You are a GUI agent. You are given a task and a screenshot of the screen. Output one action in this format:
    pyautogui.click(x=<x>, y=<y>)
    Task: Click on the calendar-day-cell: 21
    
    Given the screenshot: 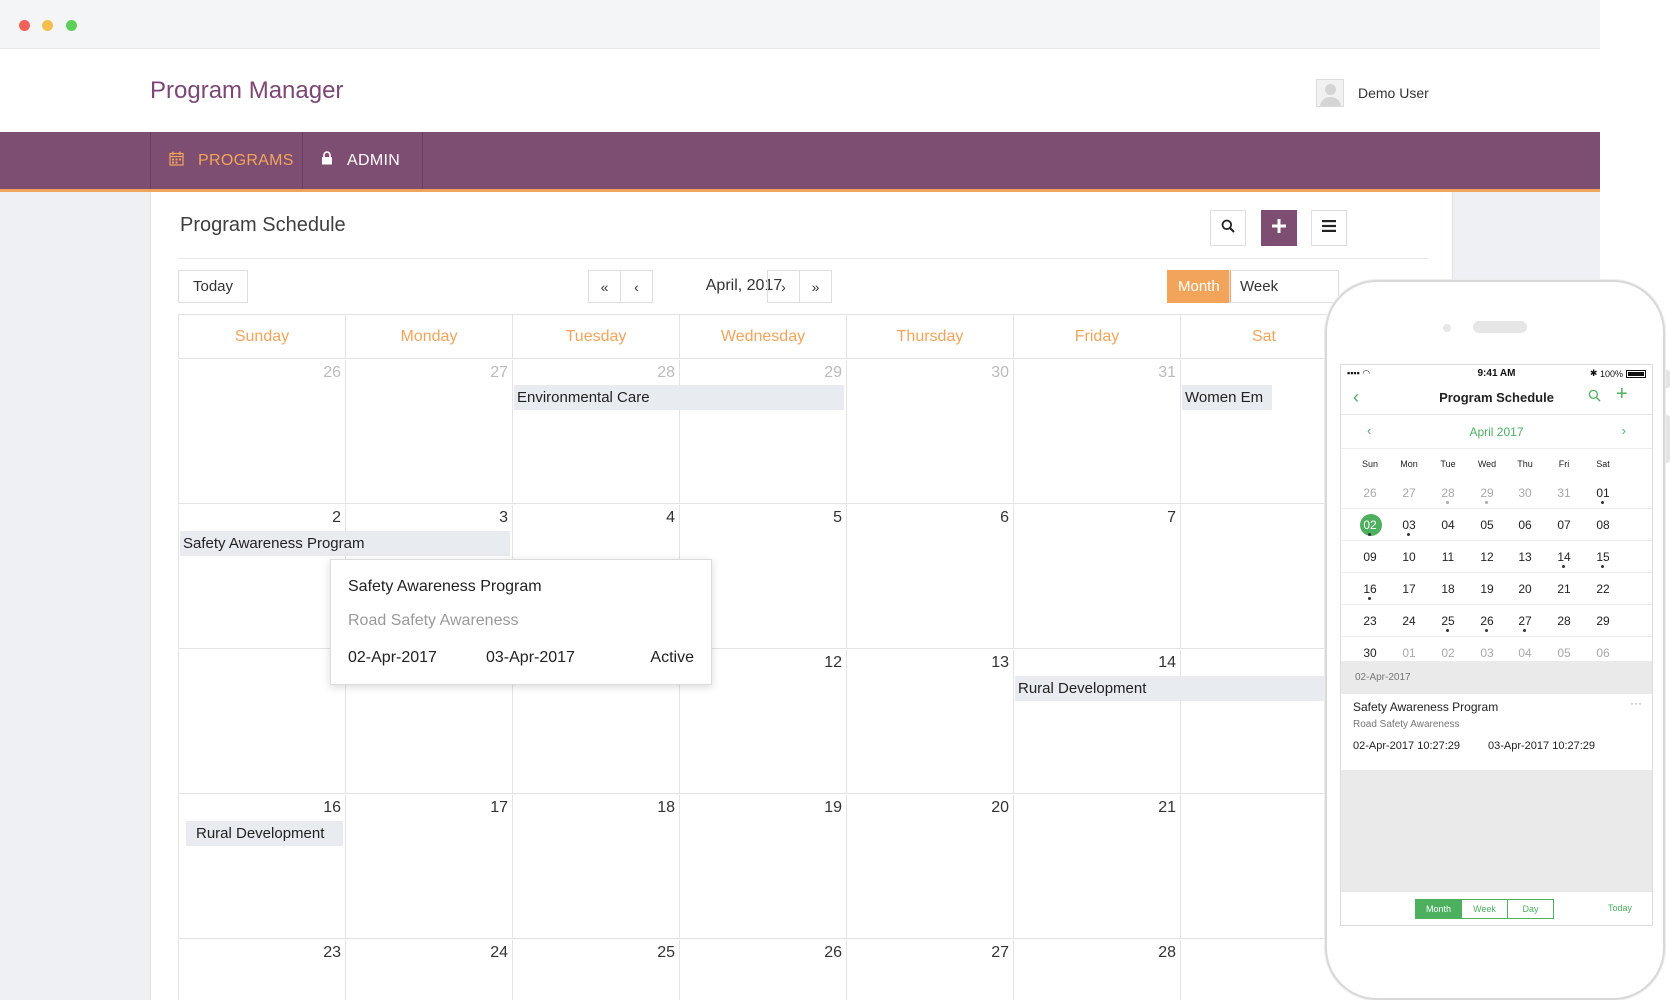 What is the action you would take?
    pyautogui.click(x=1096, y=867)
    